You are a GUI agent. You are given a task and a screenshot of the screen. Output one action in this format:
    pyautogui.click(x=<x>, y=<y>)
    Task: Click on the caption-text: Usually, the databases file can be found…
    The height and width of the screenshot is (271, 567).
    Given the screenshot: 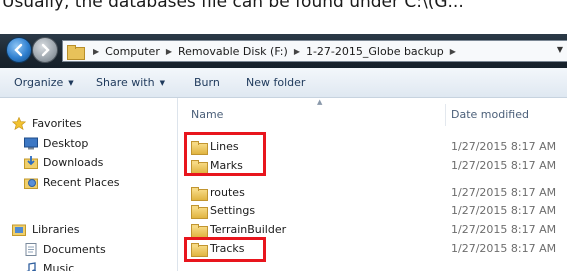 What is the action you would take?
    pyautogui.click(x=283, y=17)
    